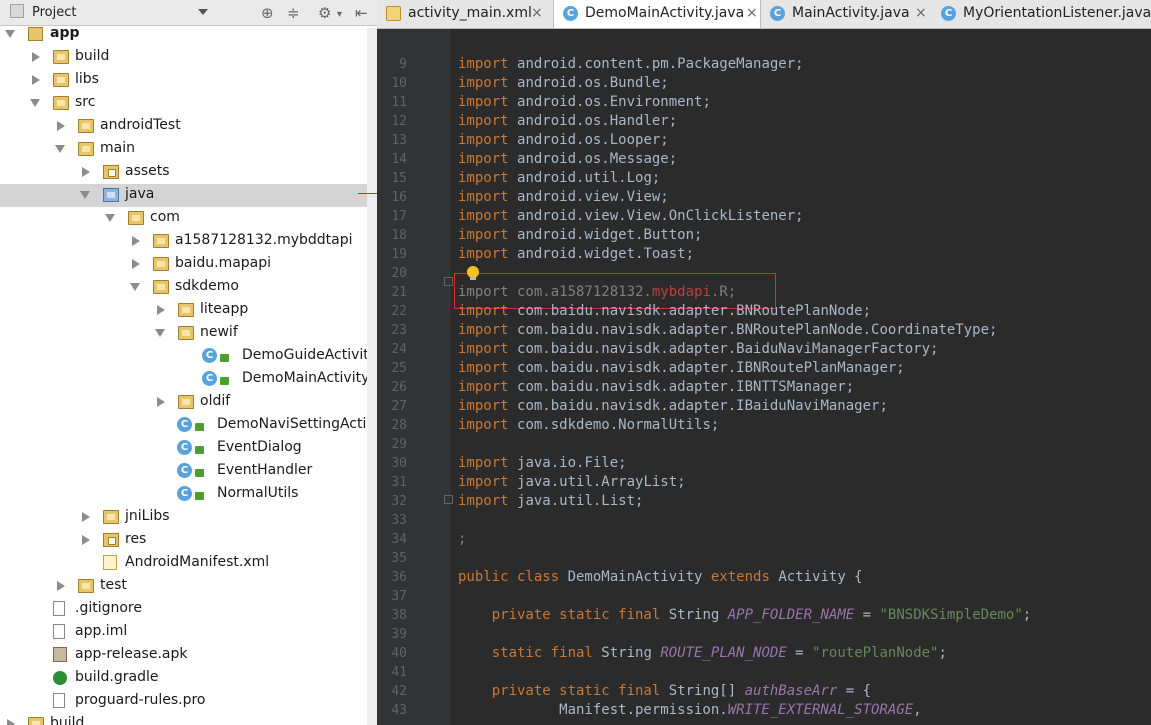 Image resolution: width=1151 pixels, height=725 pixels. Describe the element at coordinates (188, 632) in the screenshot. I see `tree-item: app.iml` at that location.